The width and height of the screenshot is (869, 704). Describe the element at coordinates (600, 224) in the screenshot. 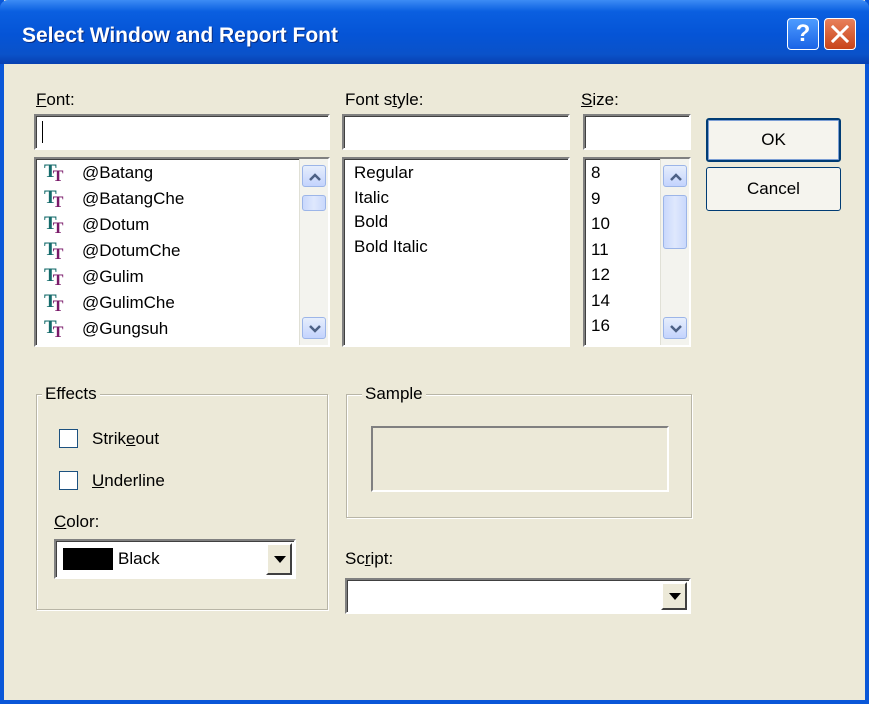

I see `size-list-item: 10` at that location.